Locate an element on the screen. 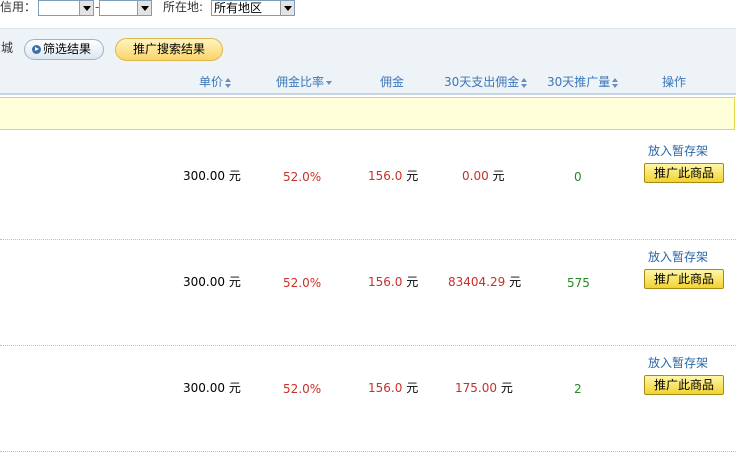 This screenshot has height=452, width=736. location-label: 所在地: is located at coordinates (183, 7).